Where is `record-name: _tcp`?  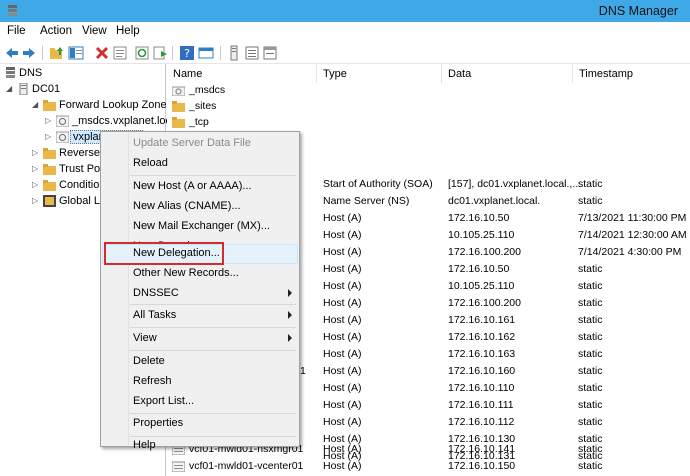 record-name: _tcp is located at coordinates (199, 122).